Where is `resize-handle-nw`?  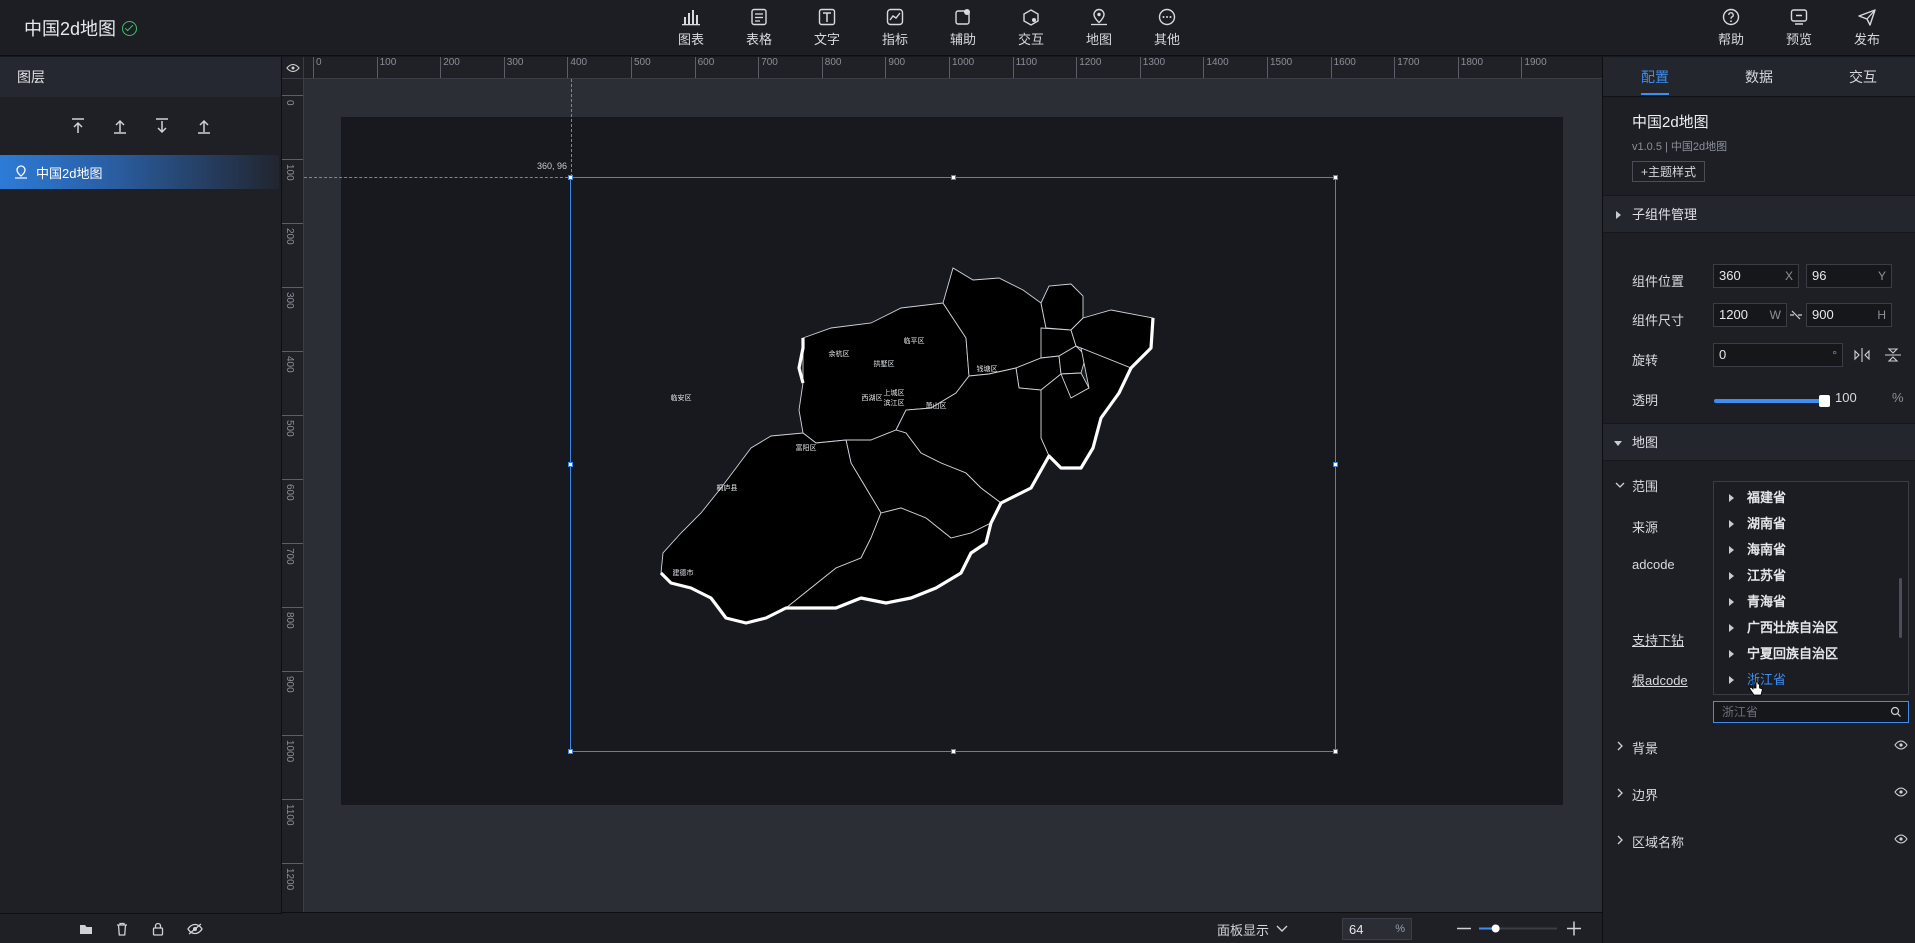 resize-handle-nw is located at coordinates (570, 177).